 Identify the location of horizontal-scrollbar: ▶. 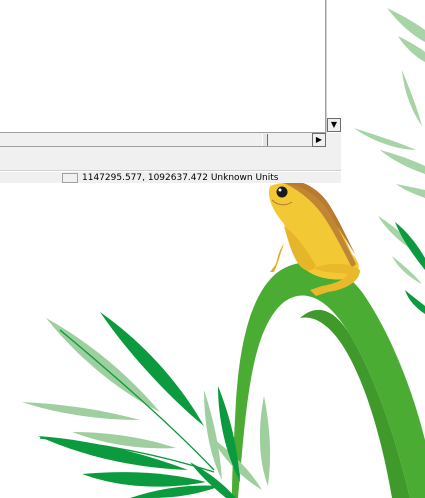
(163, 140).